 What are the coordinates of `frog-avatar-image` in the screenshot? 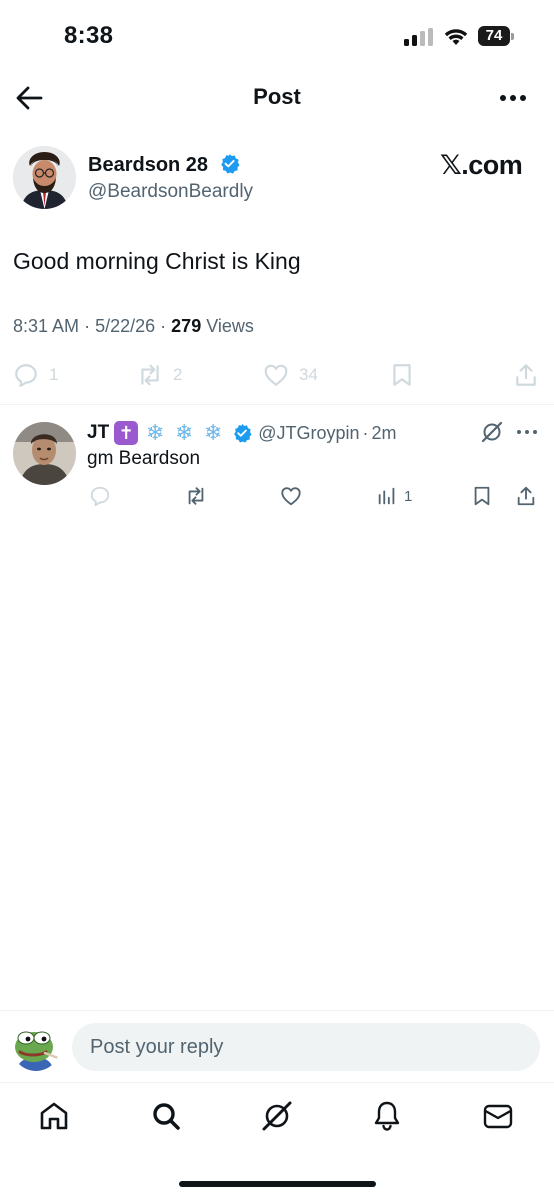 It's located at (36, 1047).